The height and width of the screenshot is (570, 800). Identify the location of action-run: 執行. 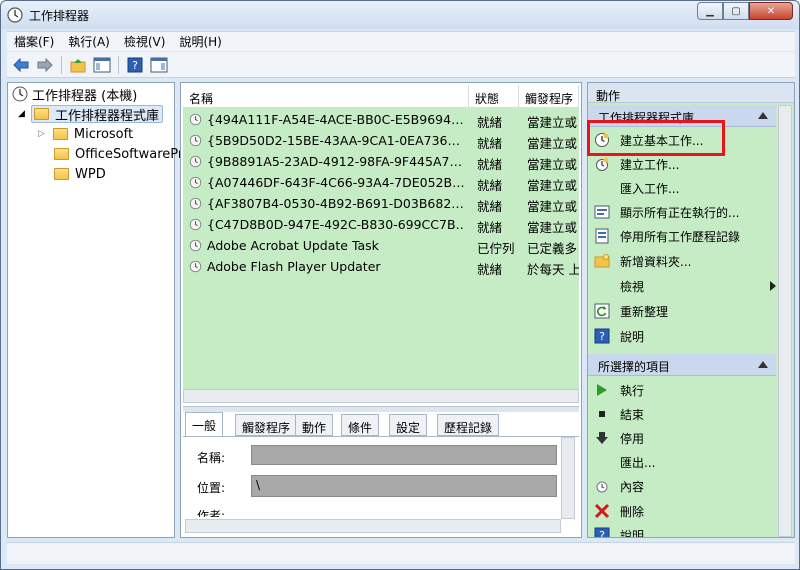
(685, 390).